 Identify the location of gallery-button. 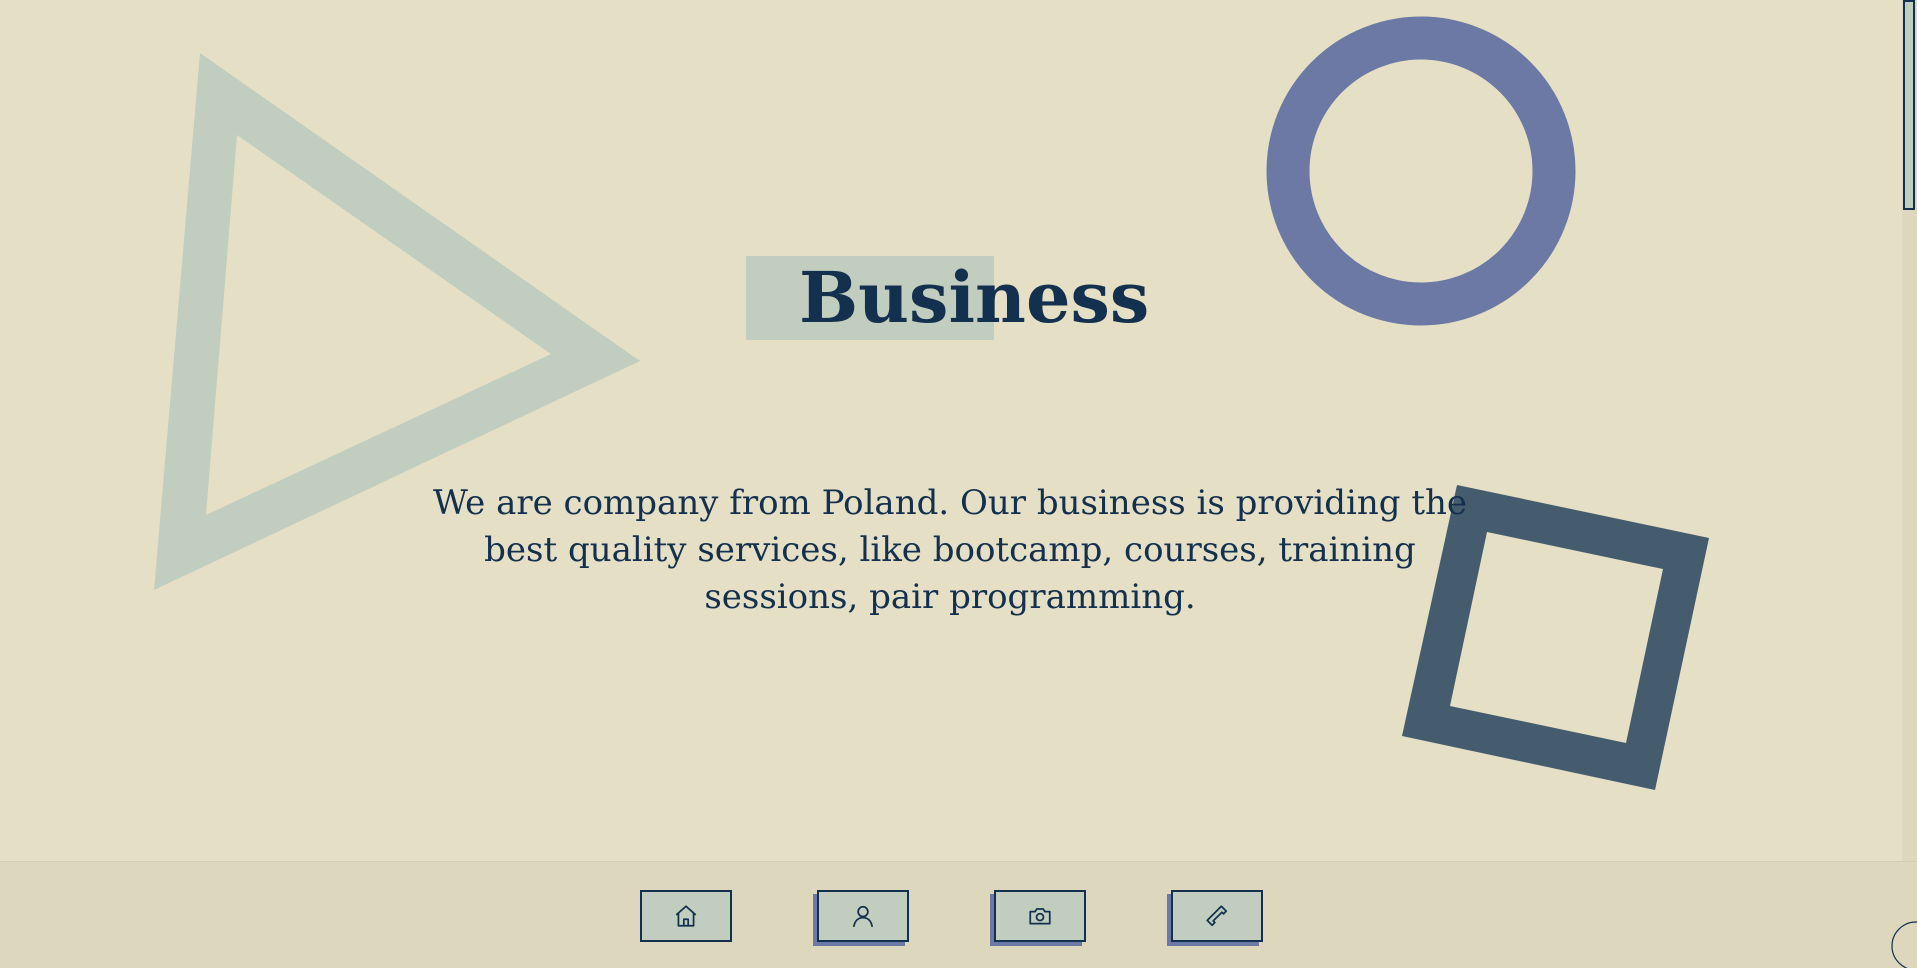
(1040, 916).